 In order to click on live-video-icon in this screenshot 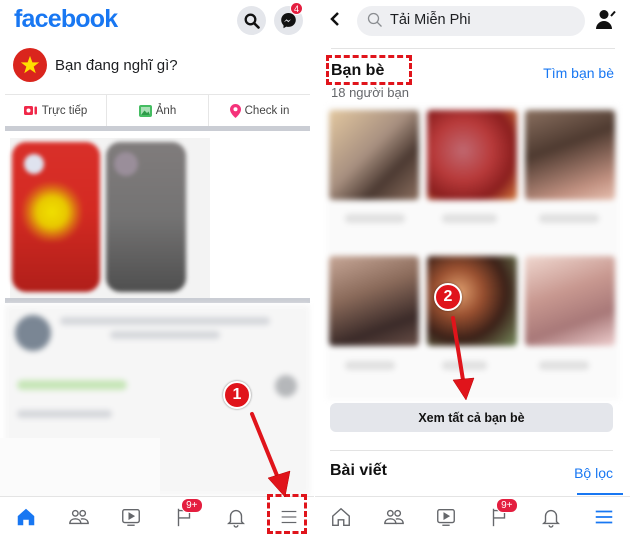, I will do `click(30, 110)`.